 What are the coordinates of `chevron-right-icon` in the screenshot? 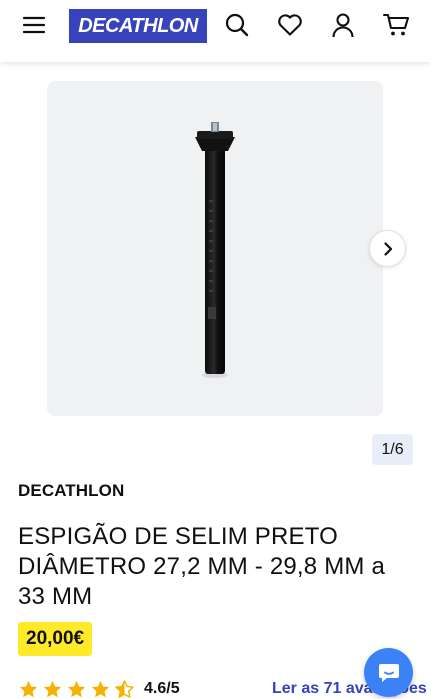 It's located at (387, 248).